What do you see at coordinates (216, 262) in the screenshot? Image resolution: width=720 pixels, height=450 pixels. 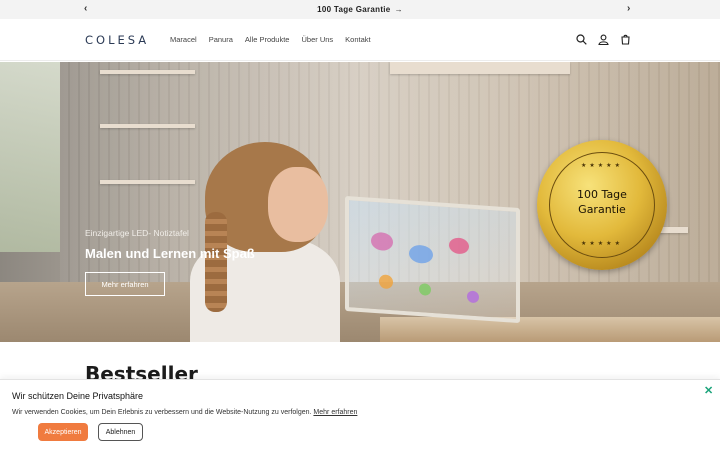 I see `hero-child-braid` at bounding box center [216, 262].